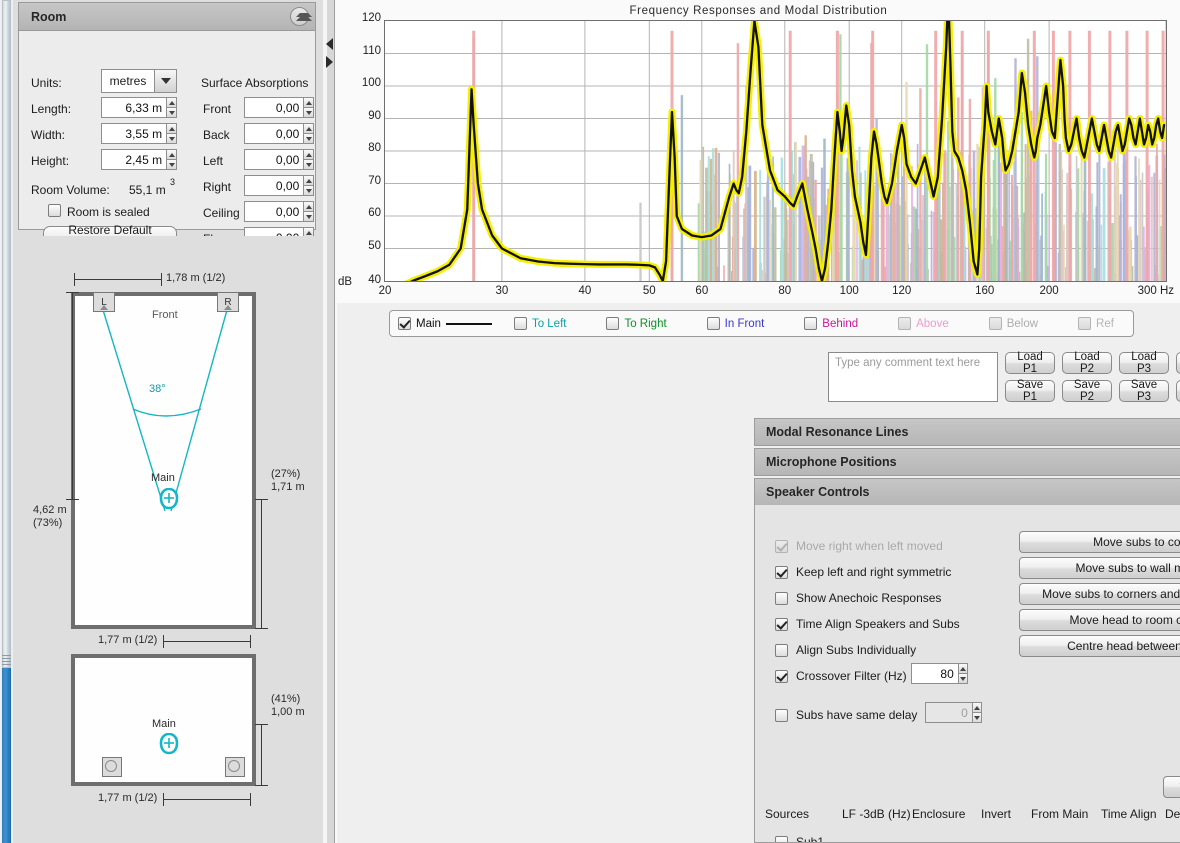 Image resolution: width=1180 pixels, height=843 pixels. I want to click on load-p4-button: Load P4, so click(1178, 363).